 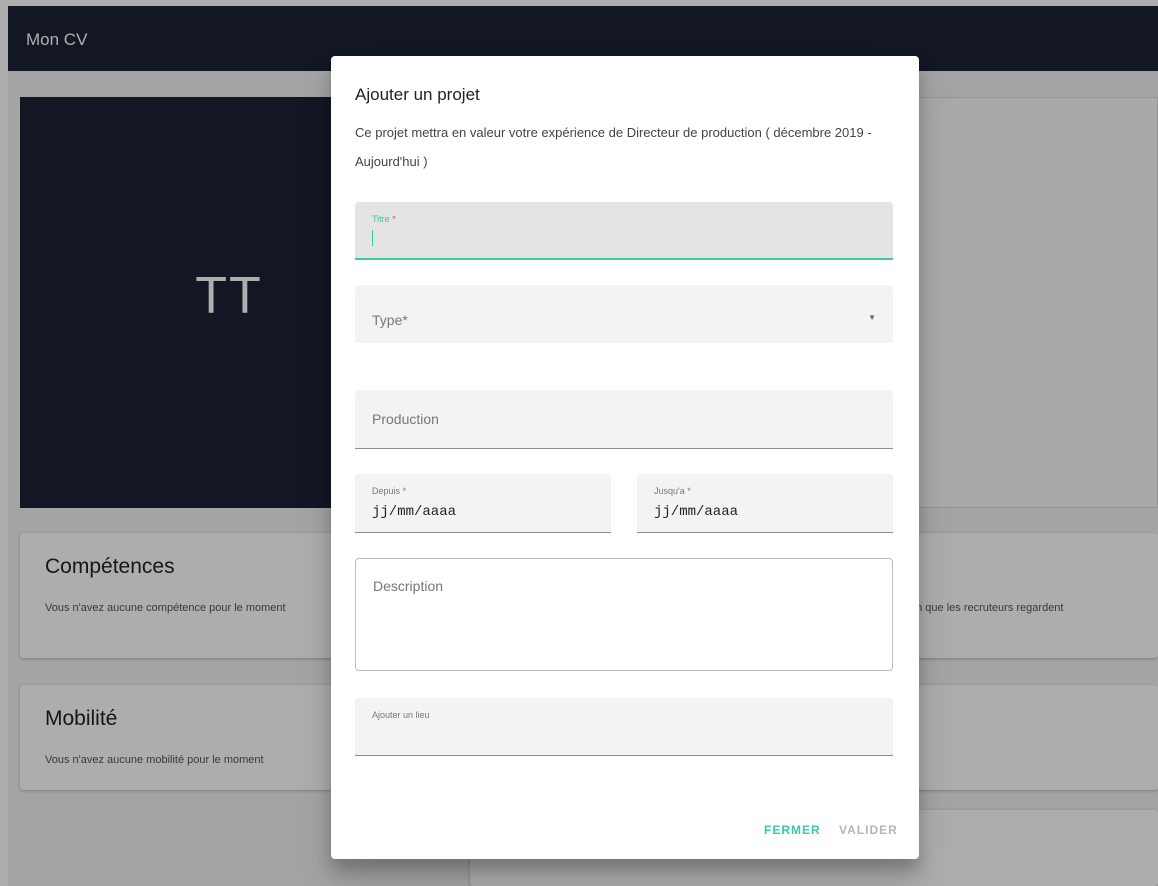 I want to click on end-date-field: Jusqu'a * jj/mm/aaaa, so click(x=765, y=503).